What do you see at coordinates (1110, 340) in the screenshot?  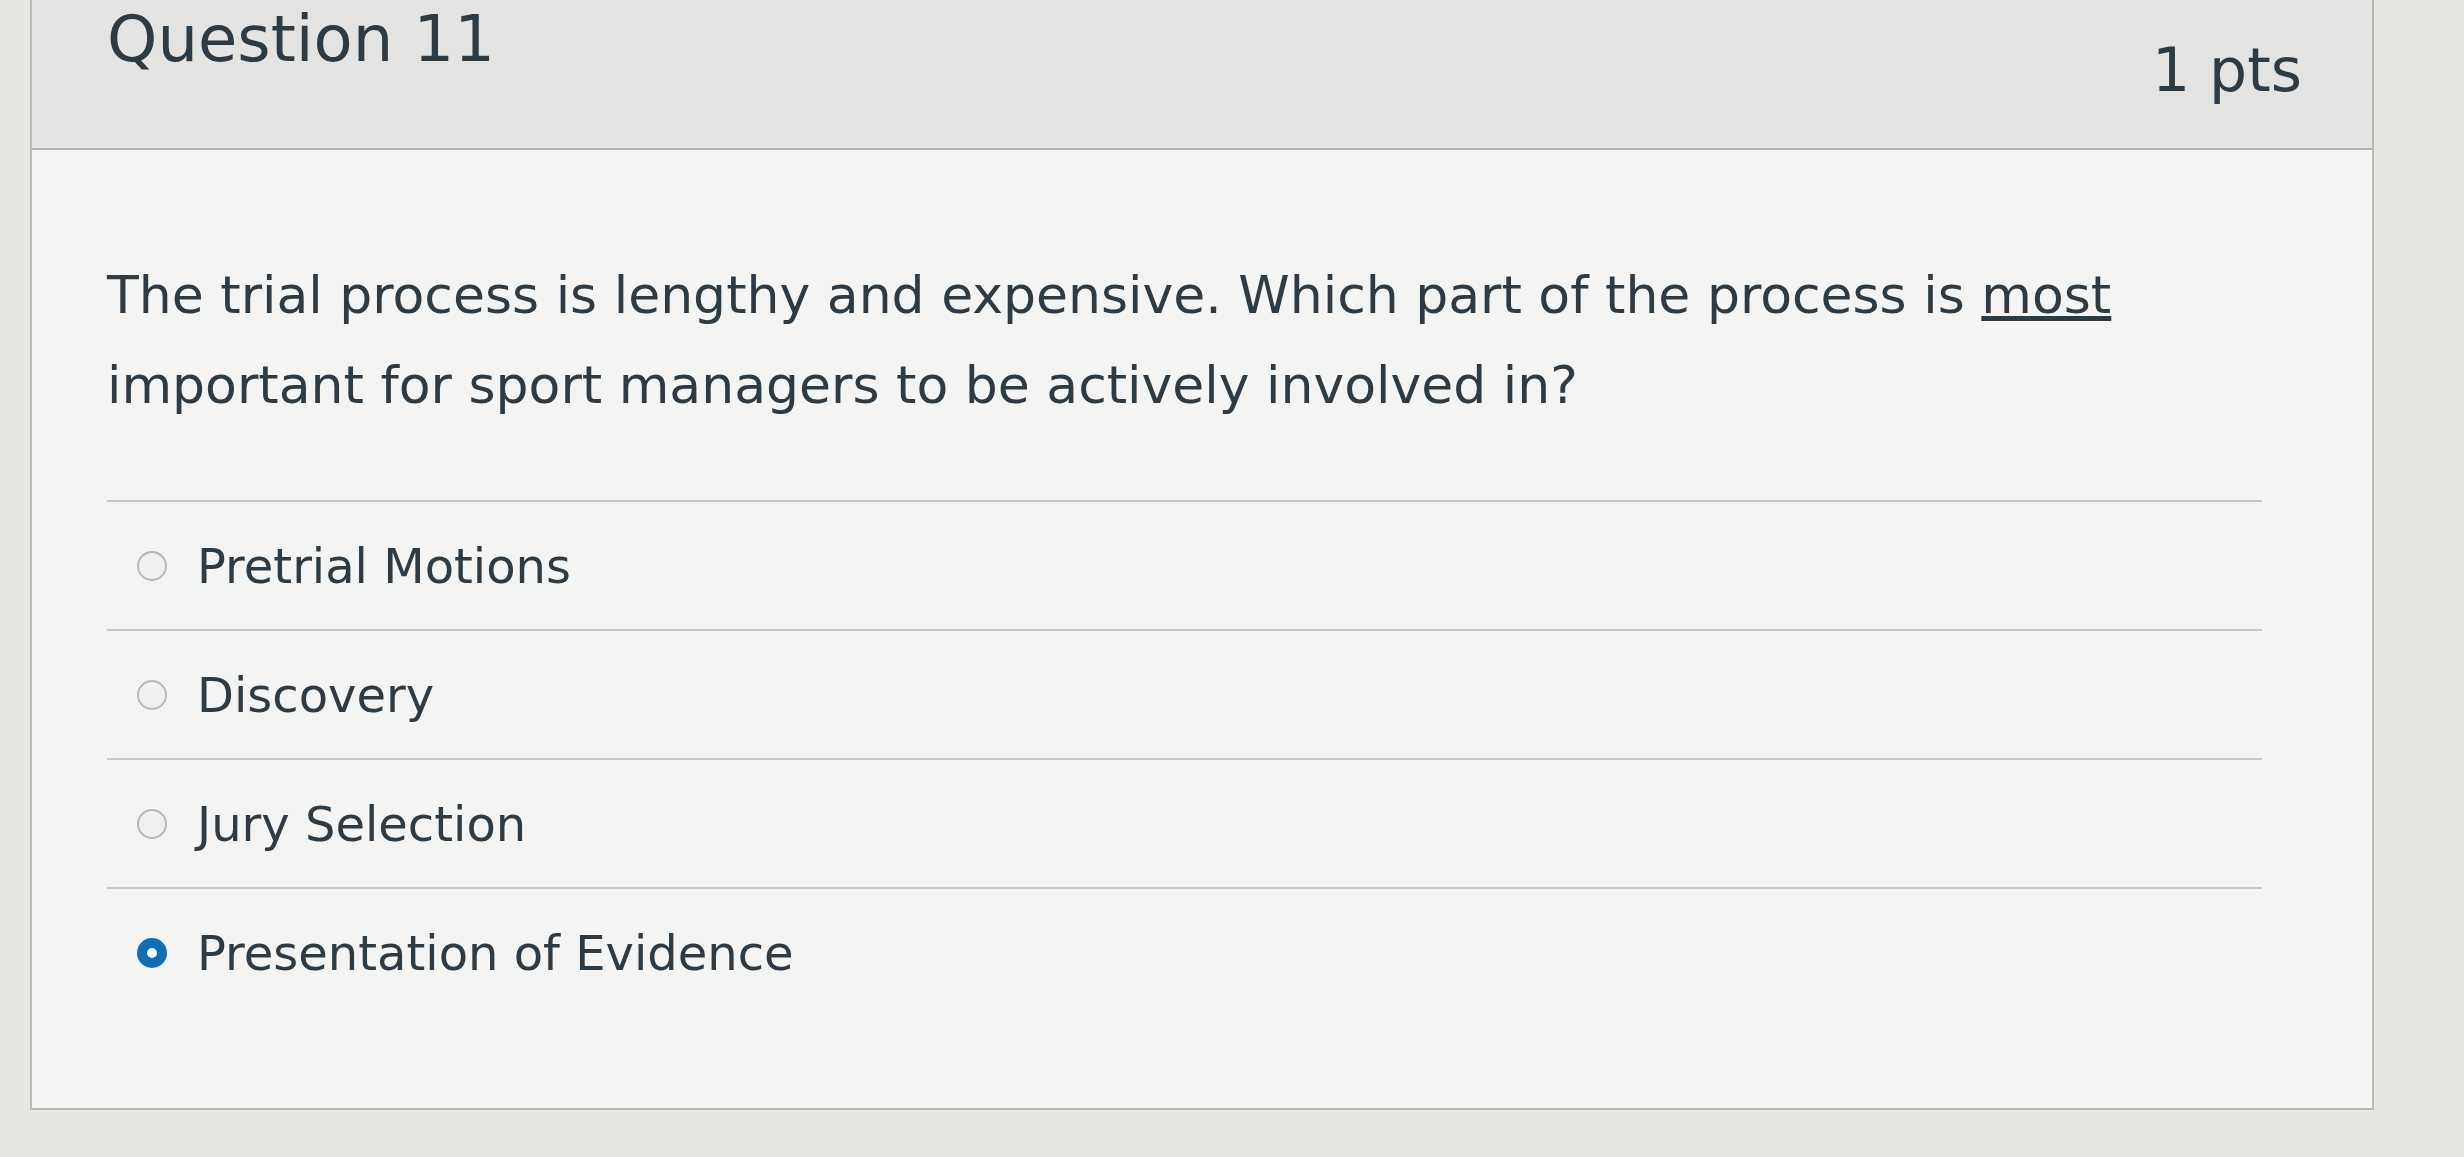 I see `question-text: The trial process is lengthy and expensive. Which part of the process is most important for sport managers to be actively involved in?` at bounding box center [1110, 340].